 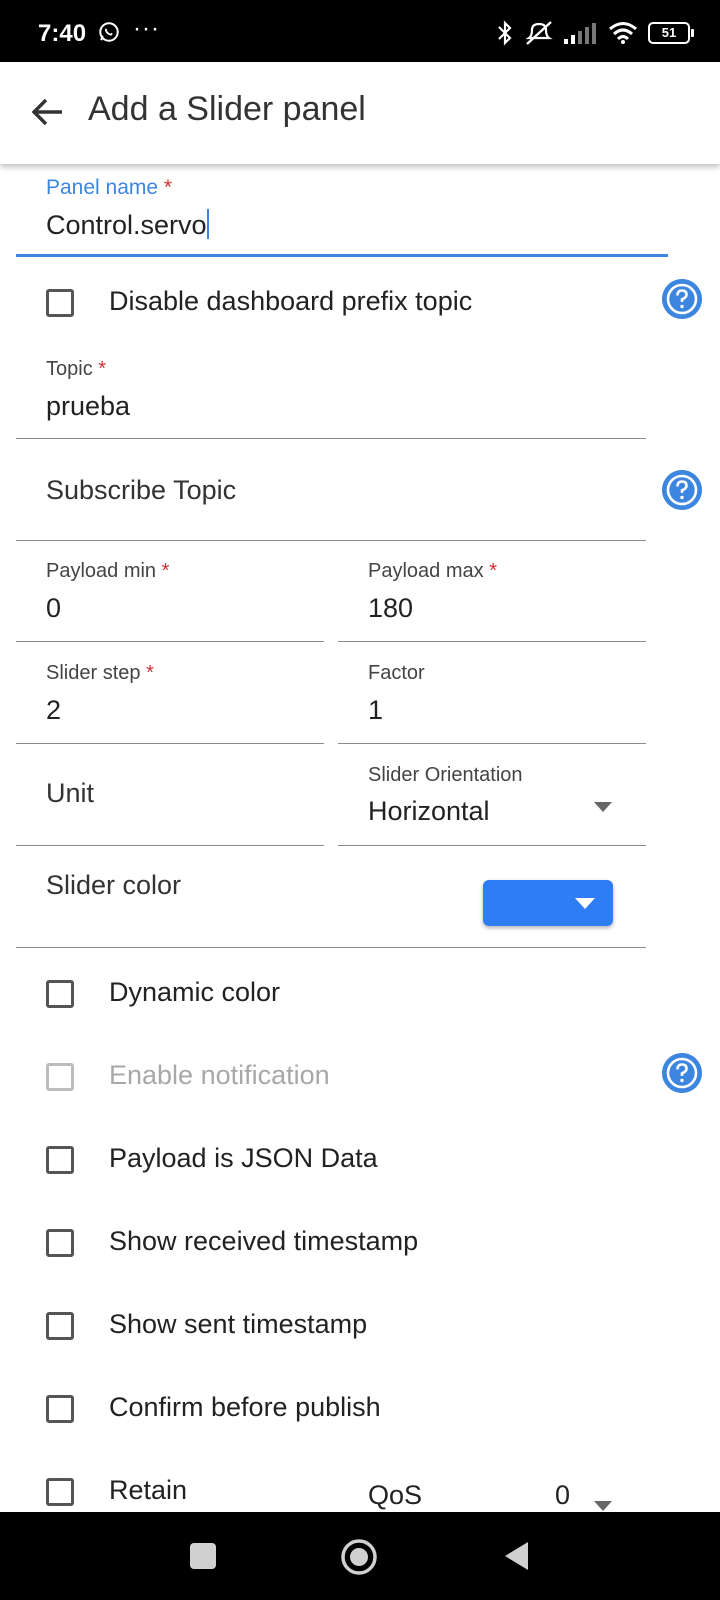 I want to click on orientation-label: Slider Orientation, so click(x=445, y=775).